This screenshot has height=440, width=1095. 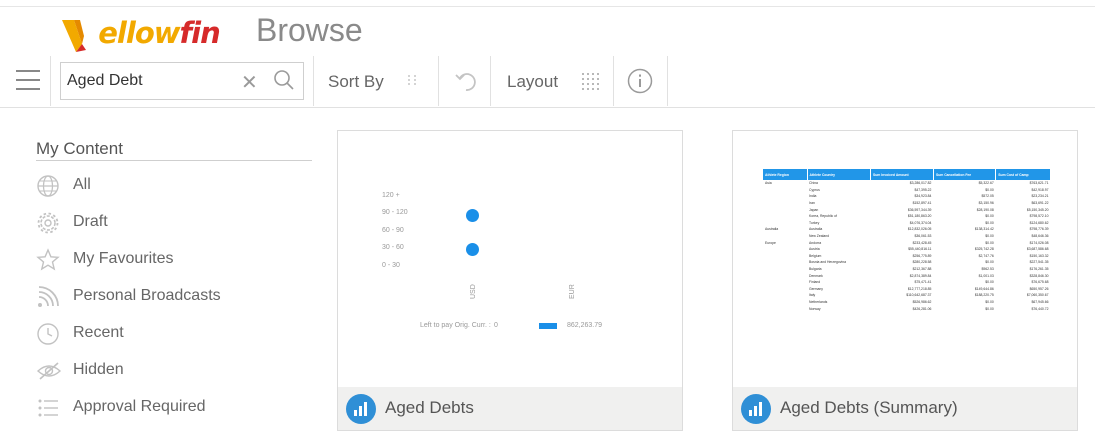 I want to click on layout-button: Layout, so click(x=532, y=82).